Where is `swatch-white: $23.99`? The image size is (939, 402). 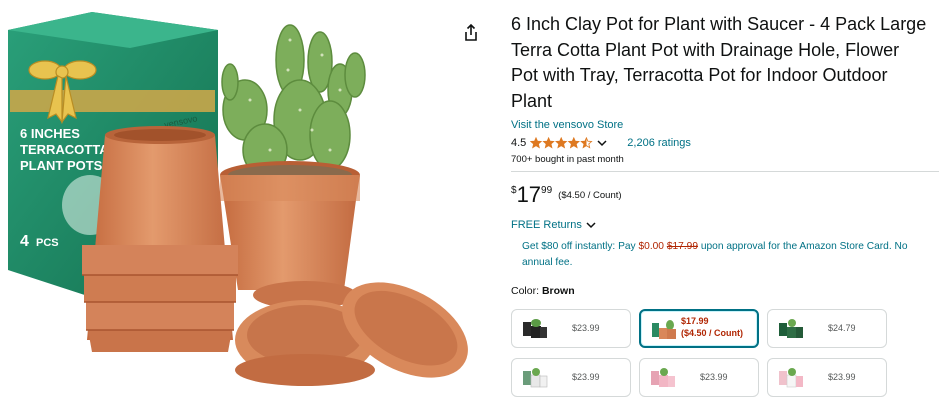
swatch-white: $23.99 is located at coordinates (571, 377).